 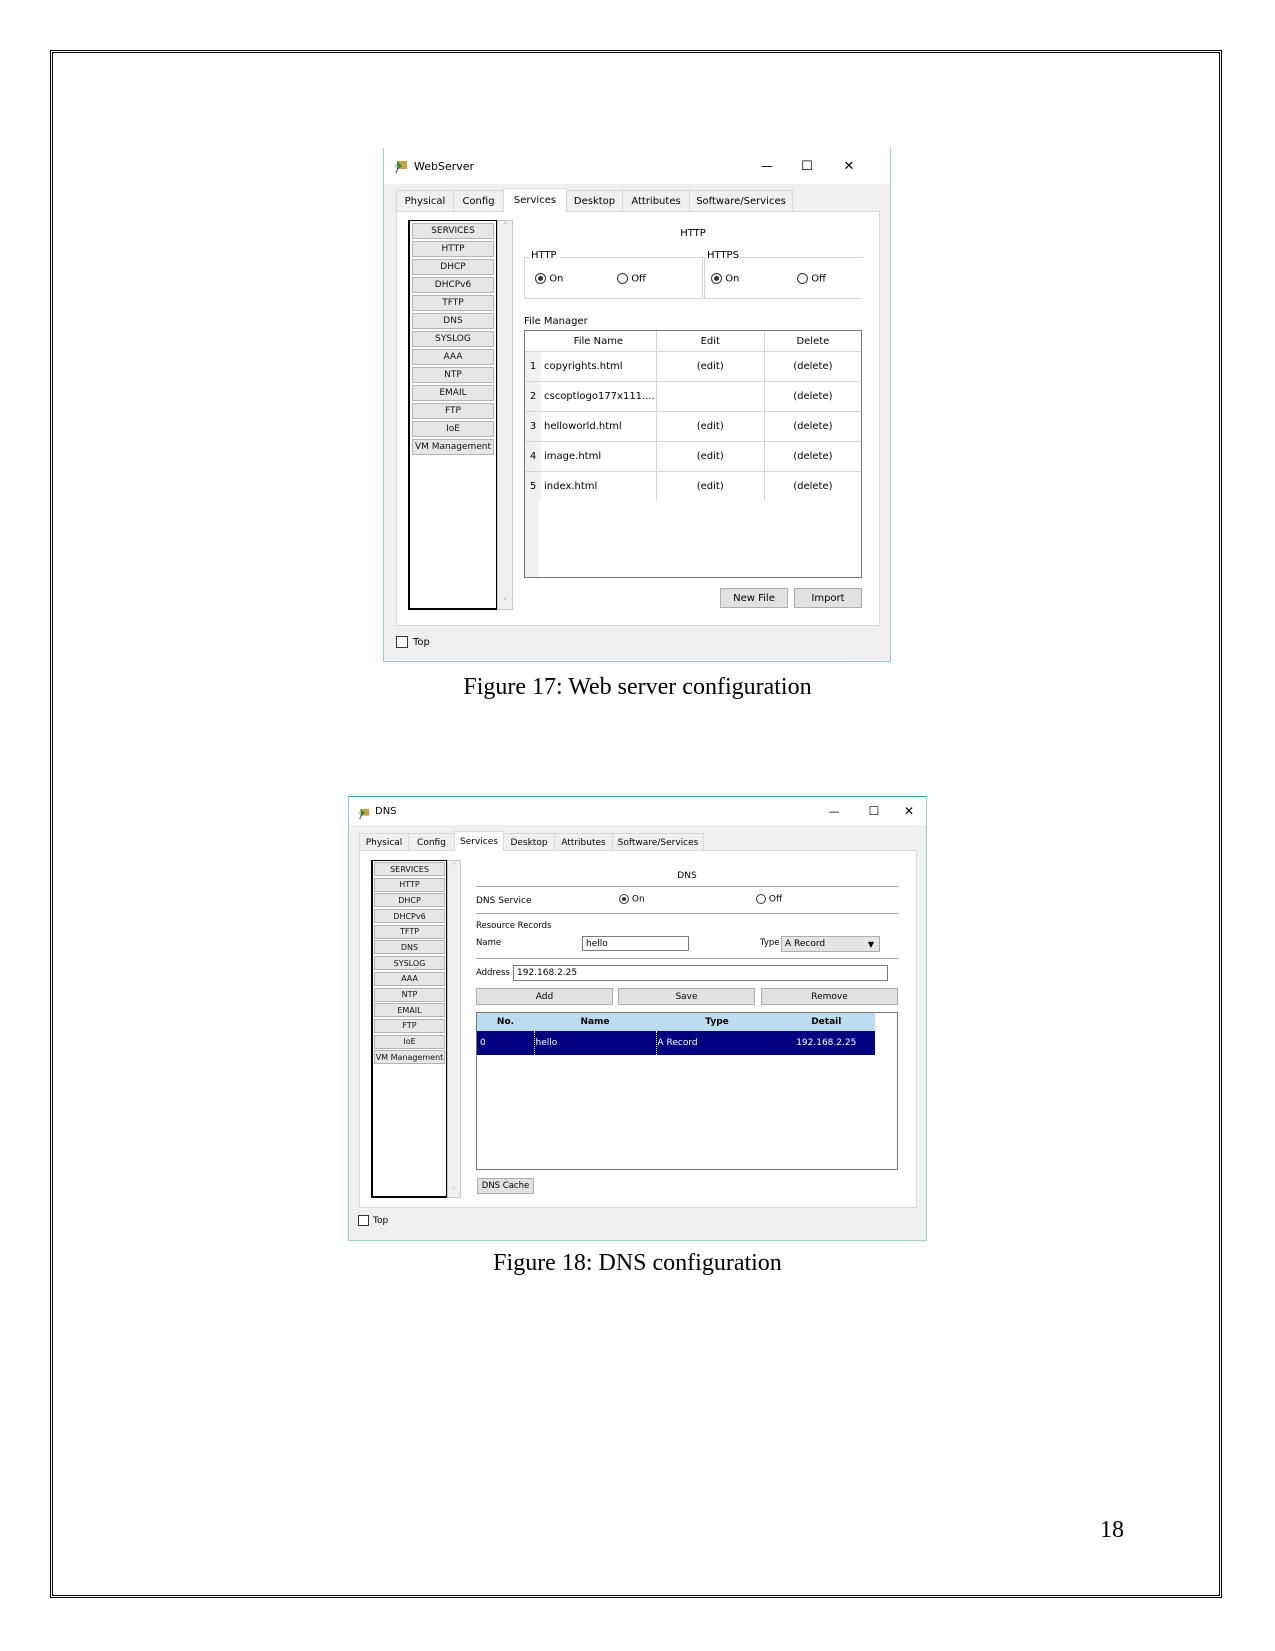 I want to click on table-row: 0 hello A Record 192.168.2.25, so click(x=676, y=1043).